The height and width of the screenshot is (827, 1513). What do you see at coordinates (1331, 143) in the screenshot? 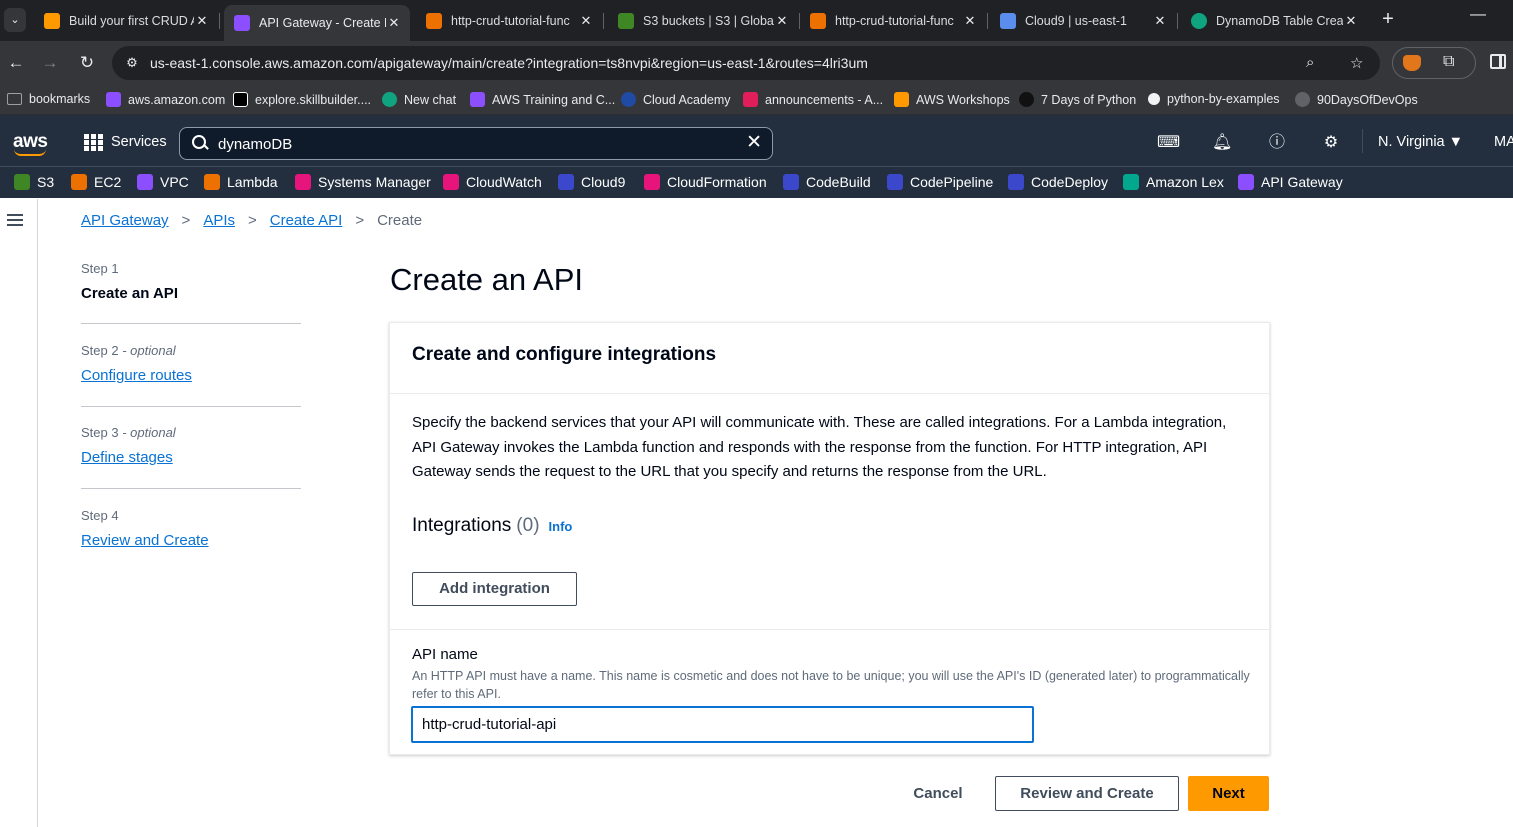
I see `settings-gear-icon: ⚙` at bounding box center [1331, 143].